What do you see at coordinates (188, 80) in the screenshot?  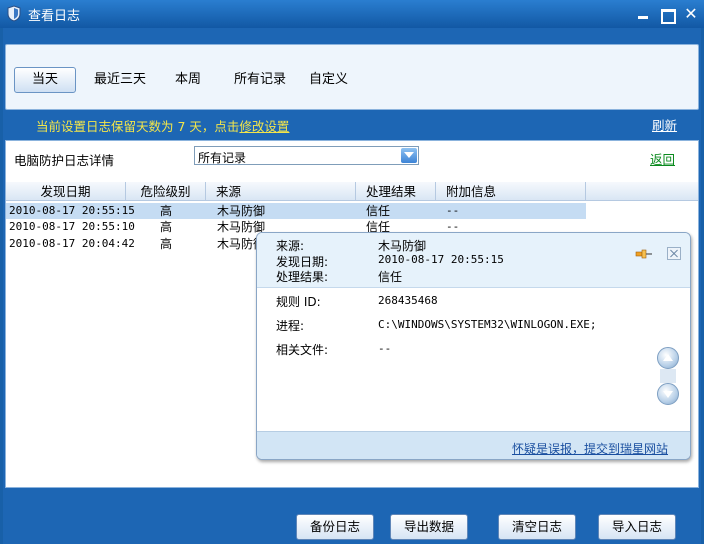 I see `tab-this-week: 本周` at bounding box center [188, 80].